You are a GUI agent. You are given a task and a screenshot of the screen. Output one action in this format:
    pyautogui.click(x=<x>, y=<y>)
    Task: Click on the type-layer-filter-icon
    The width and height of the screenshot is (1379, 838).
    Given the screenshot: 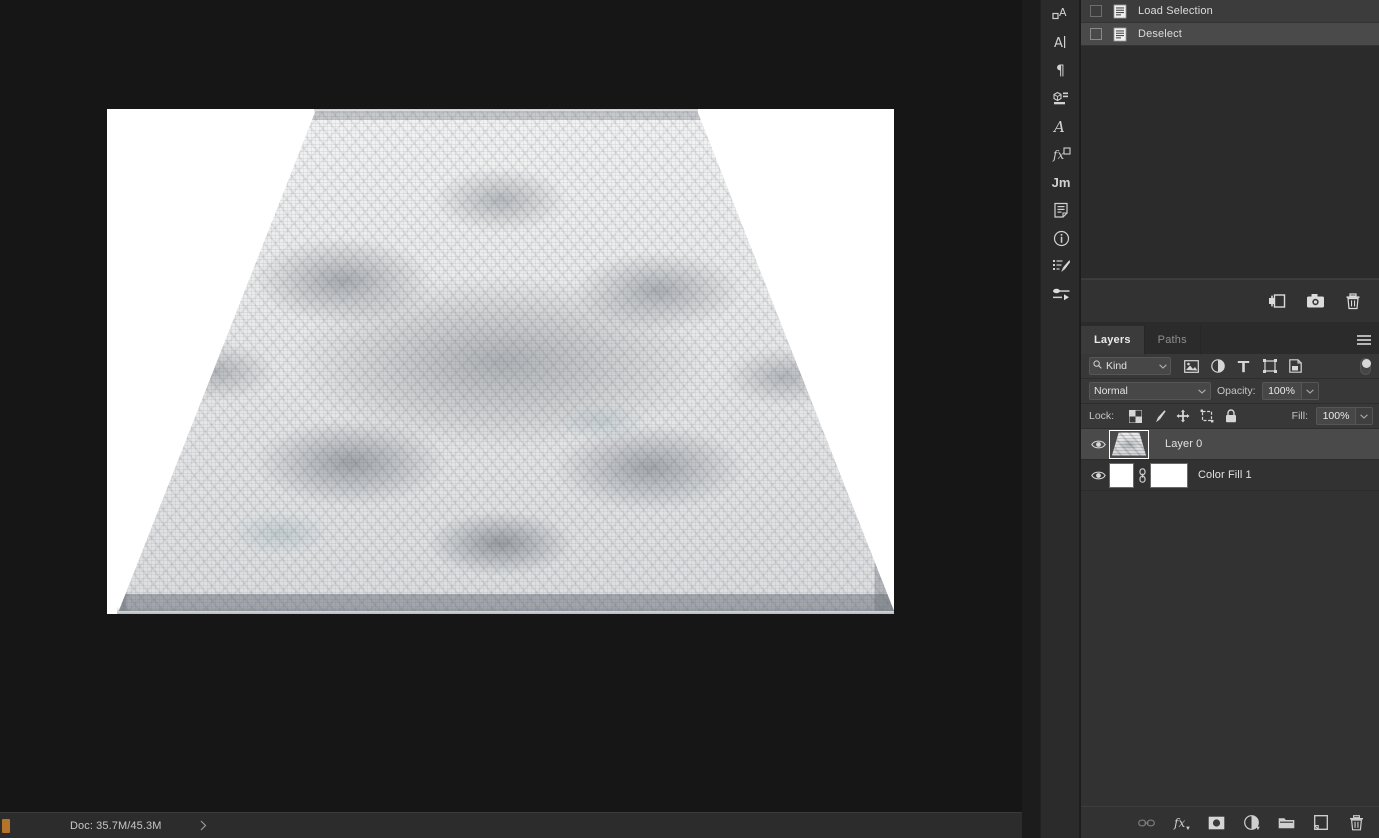 What is the action you would take?
    pyautogui.click(x=1243, y=366)
    